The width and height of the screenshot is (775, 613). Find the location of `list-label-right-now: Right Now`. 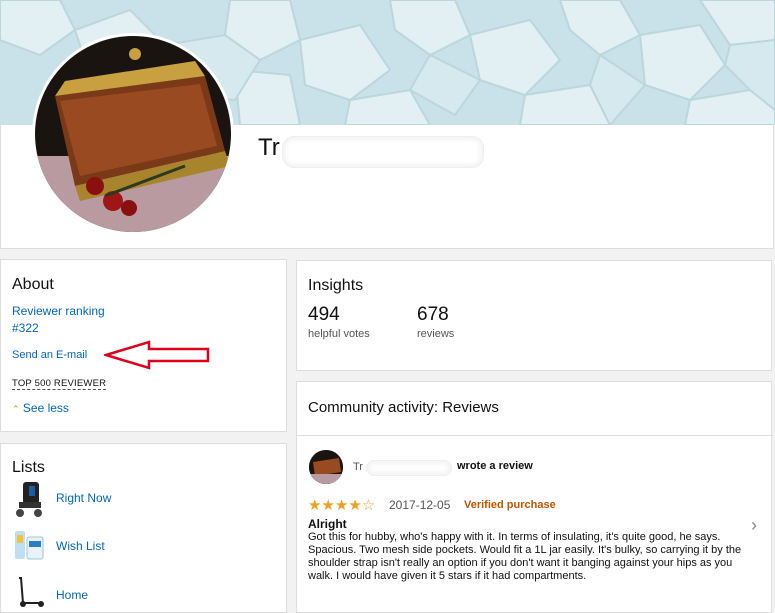

list-label-right-now: Right Now is located at coordinates (83, 498).